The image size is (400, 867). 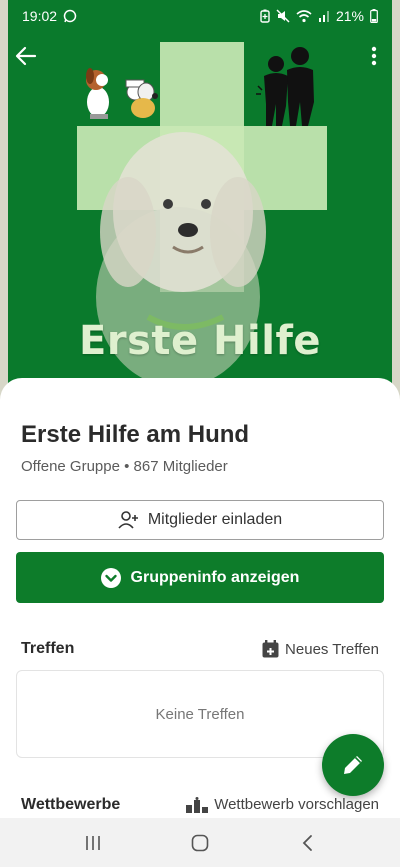 I want to click on pencil-icon, so click(x=353, y=765).